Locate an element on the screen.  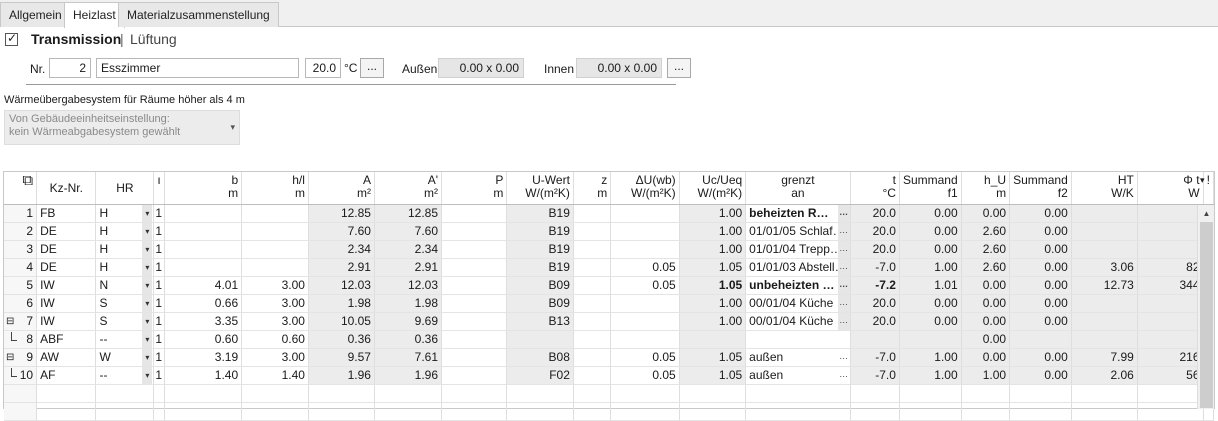
tab-materialzusammenstellung: Materialzusammenstellung is located at coordinates (198, 14).